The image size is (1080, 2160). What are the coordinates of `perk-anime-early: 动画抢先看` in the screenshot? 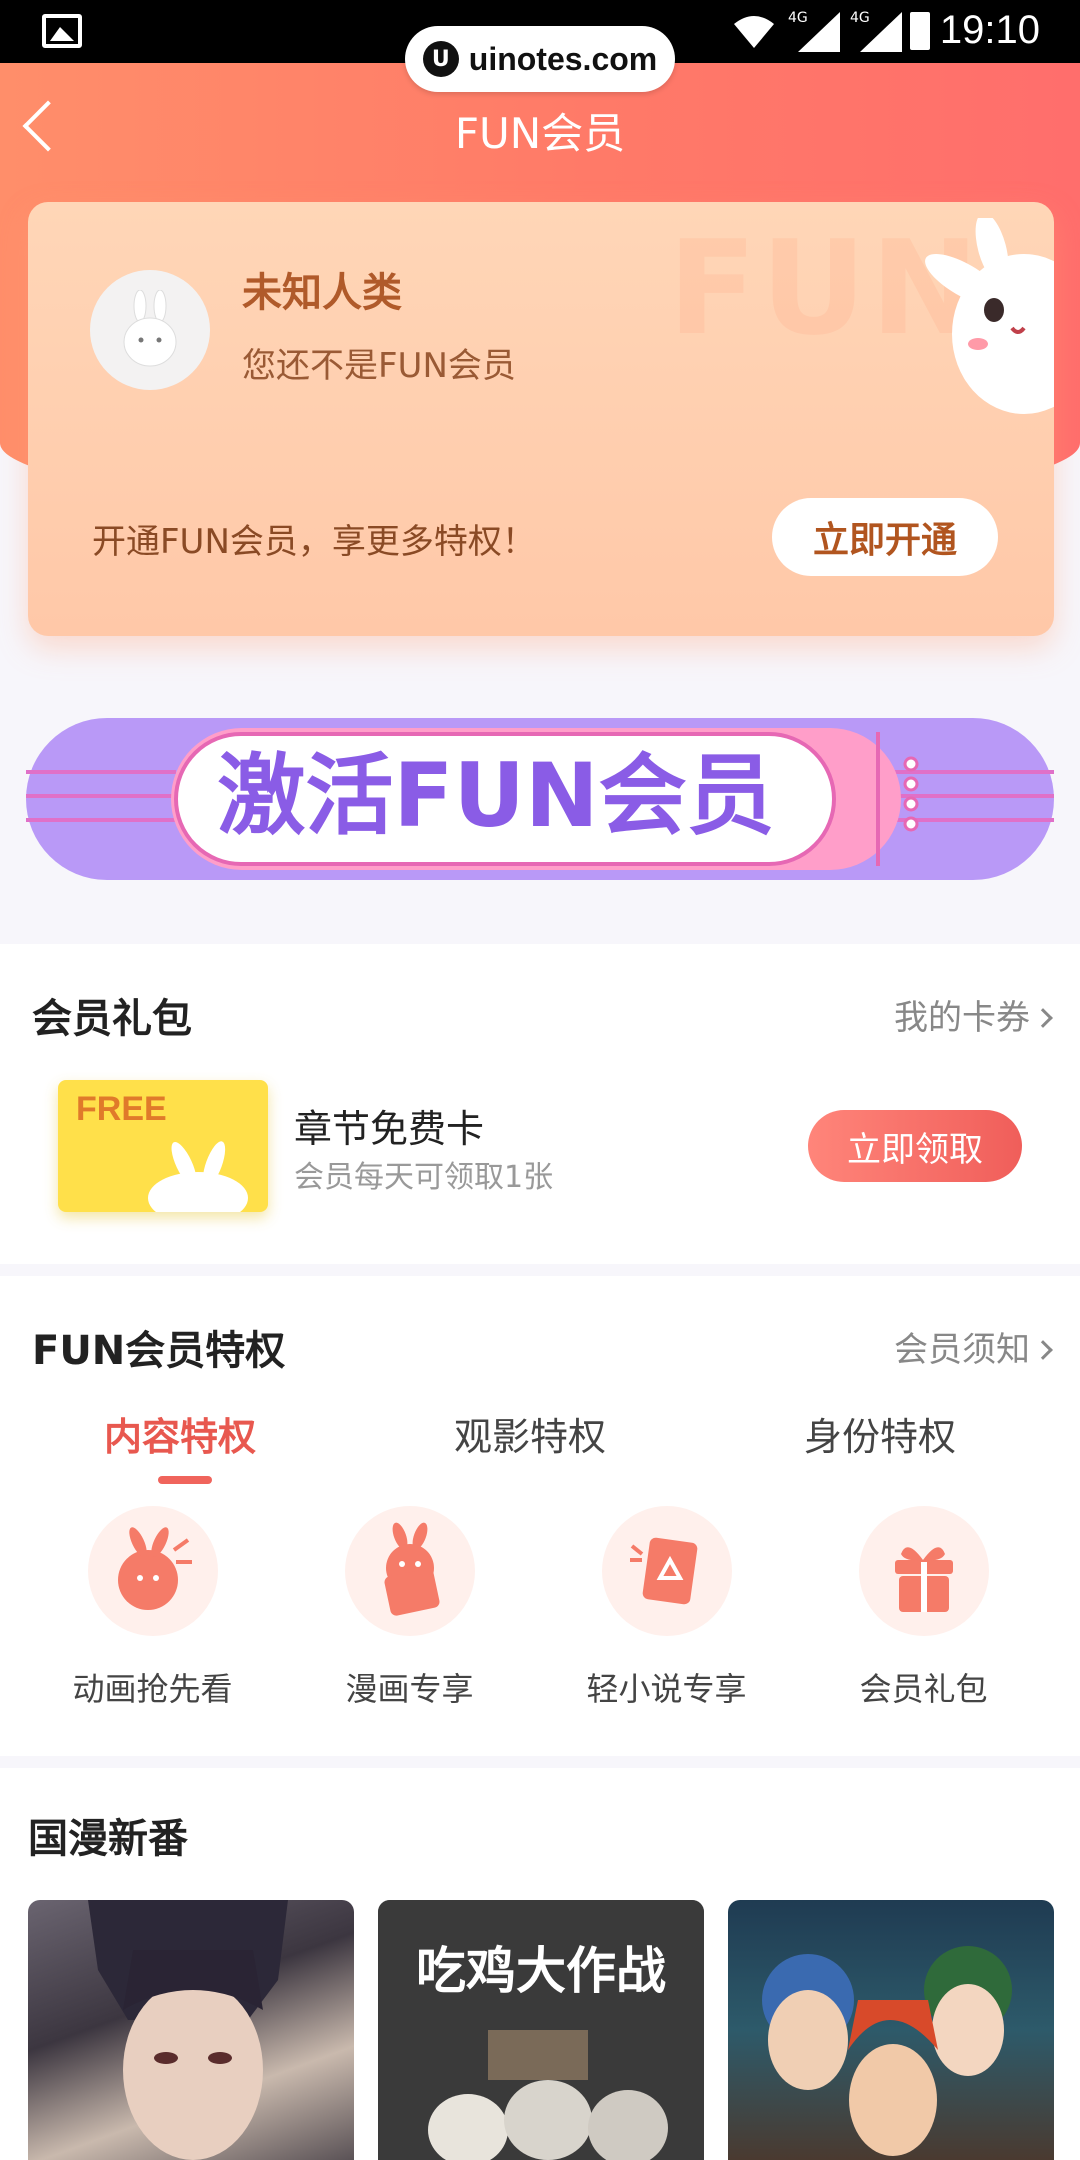 It's located at (152, 1608).